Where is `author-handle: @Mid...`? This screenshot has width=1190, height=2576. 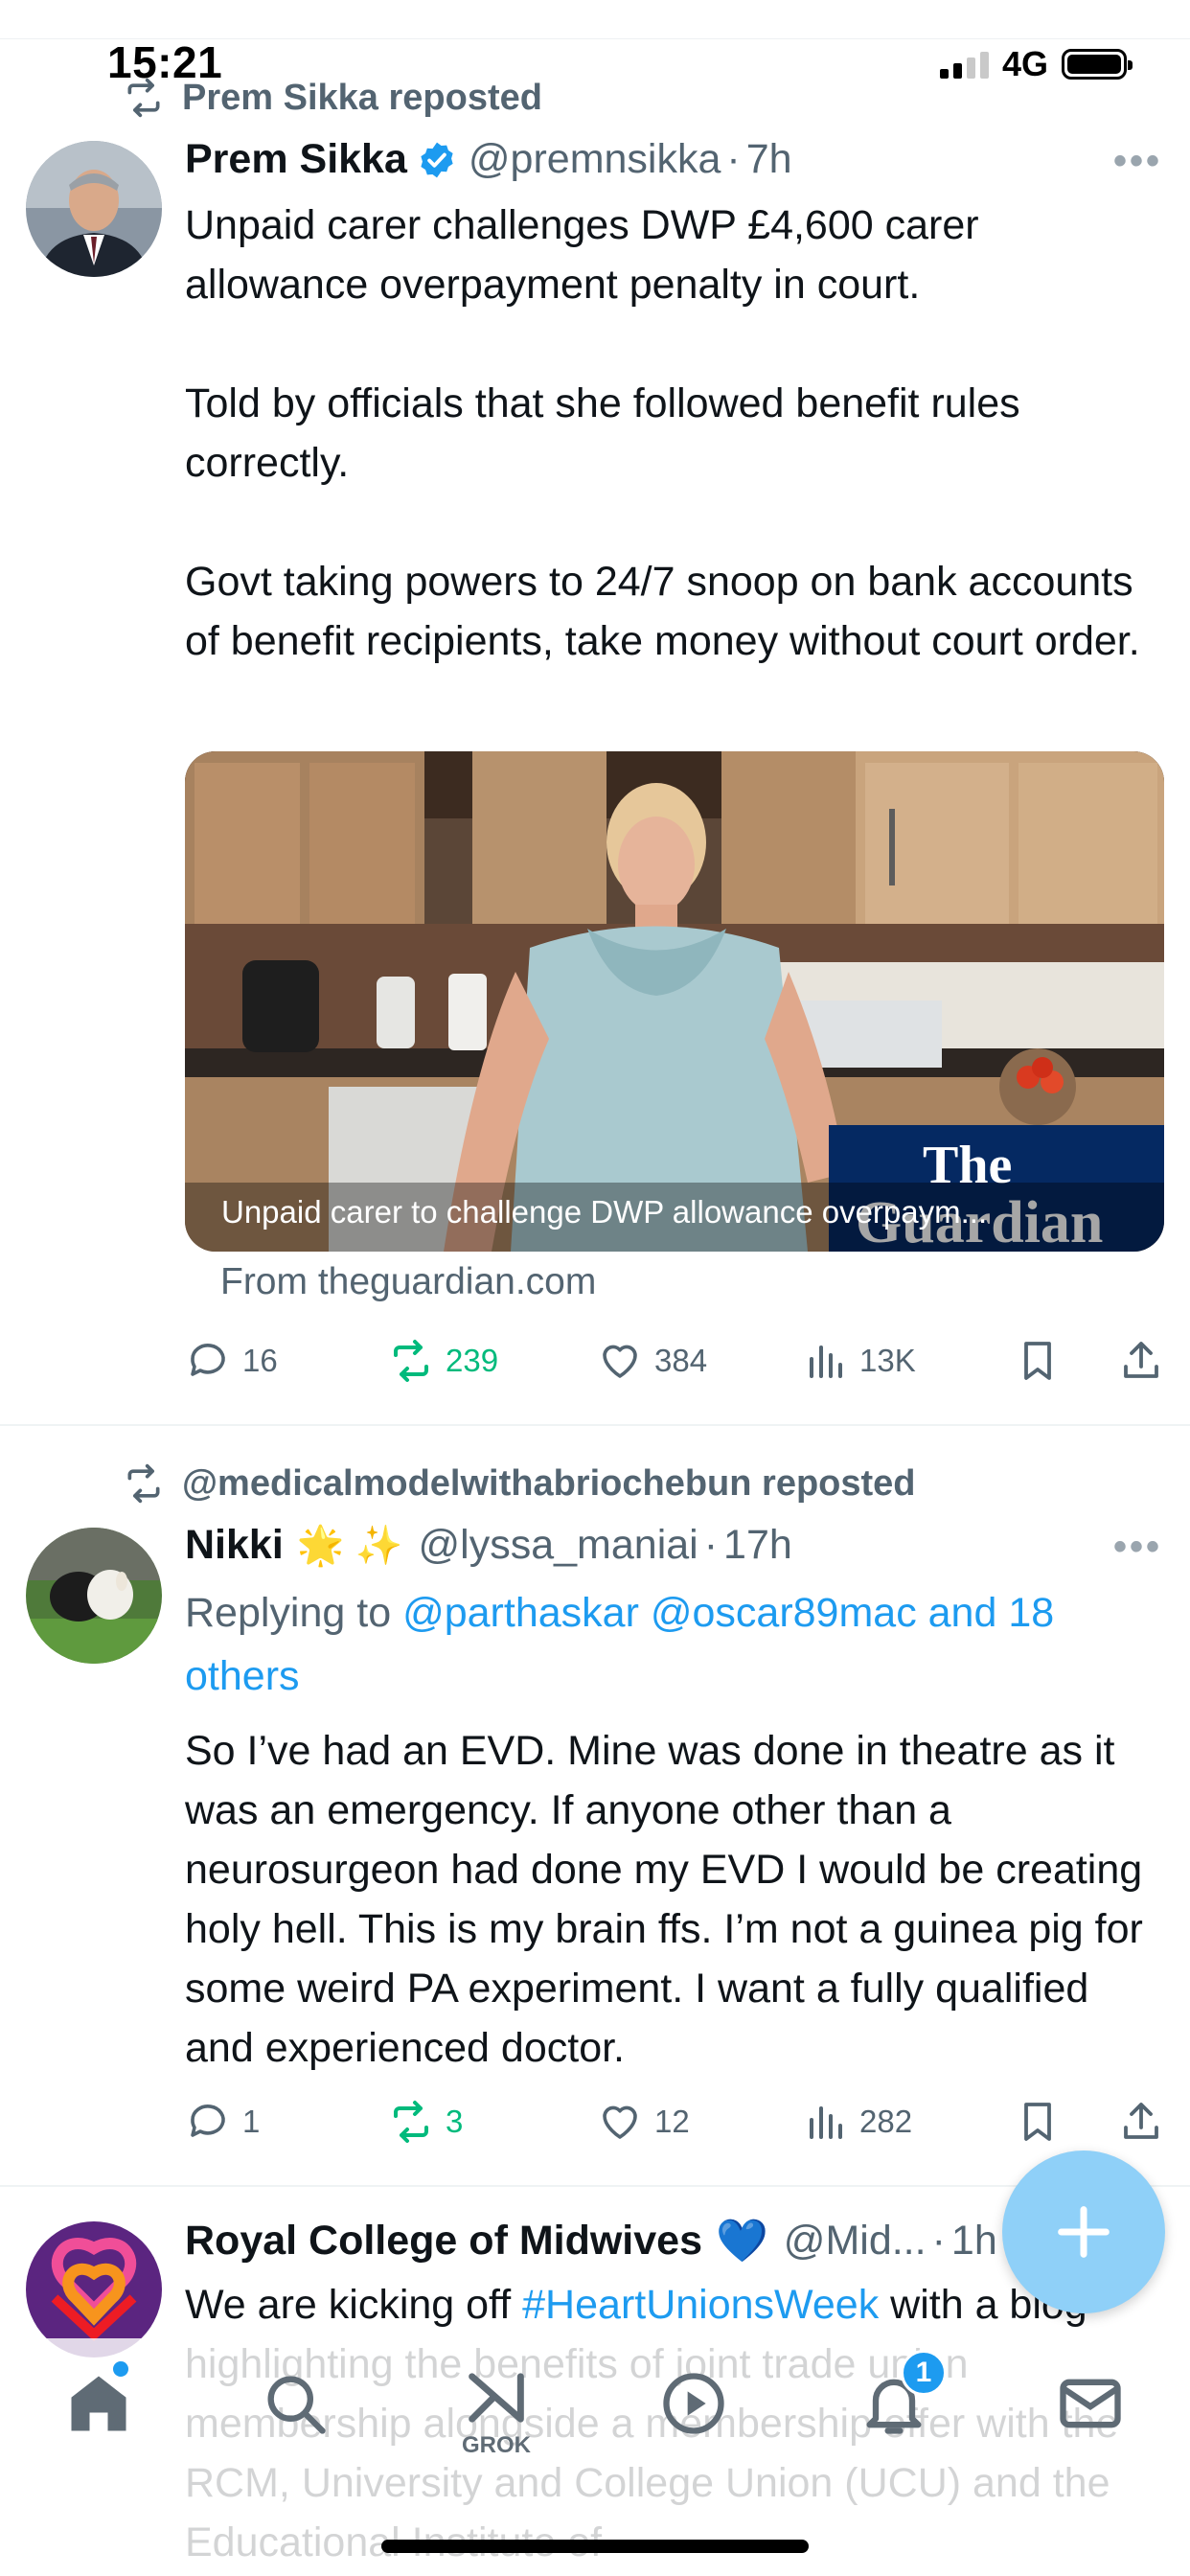 author-handle: @Mid... is located at coordinates (856, 2241).